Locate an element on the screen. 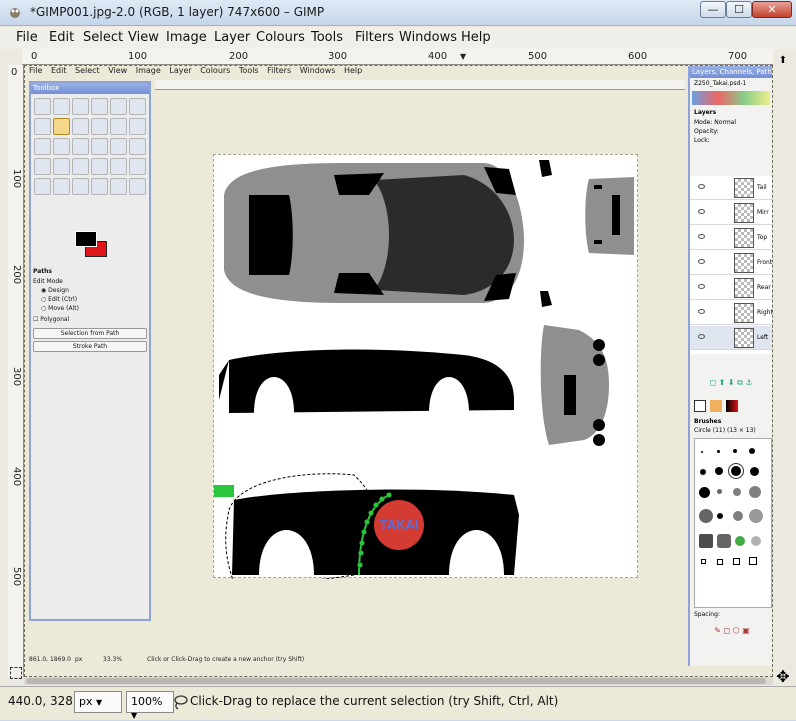 The width and height of the screenshot is (796, 721). selection-from-path-button: Selection from Path is located at coordinates (90, 333).